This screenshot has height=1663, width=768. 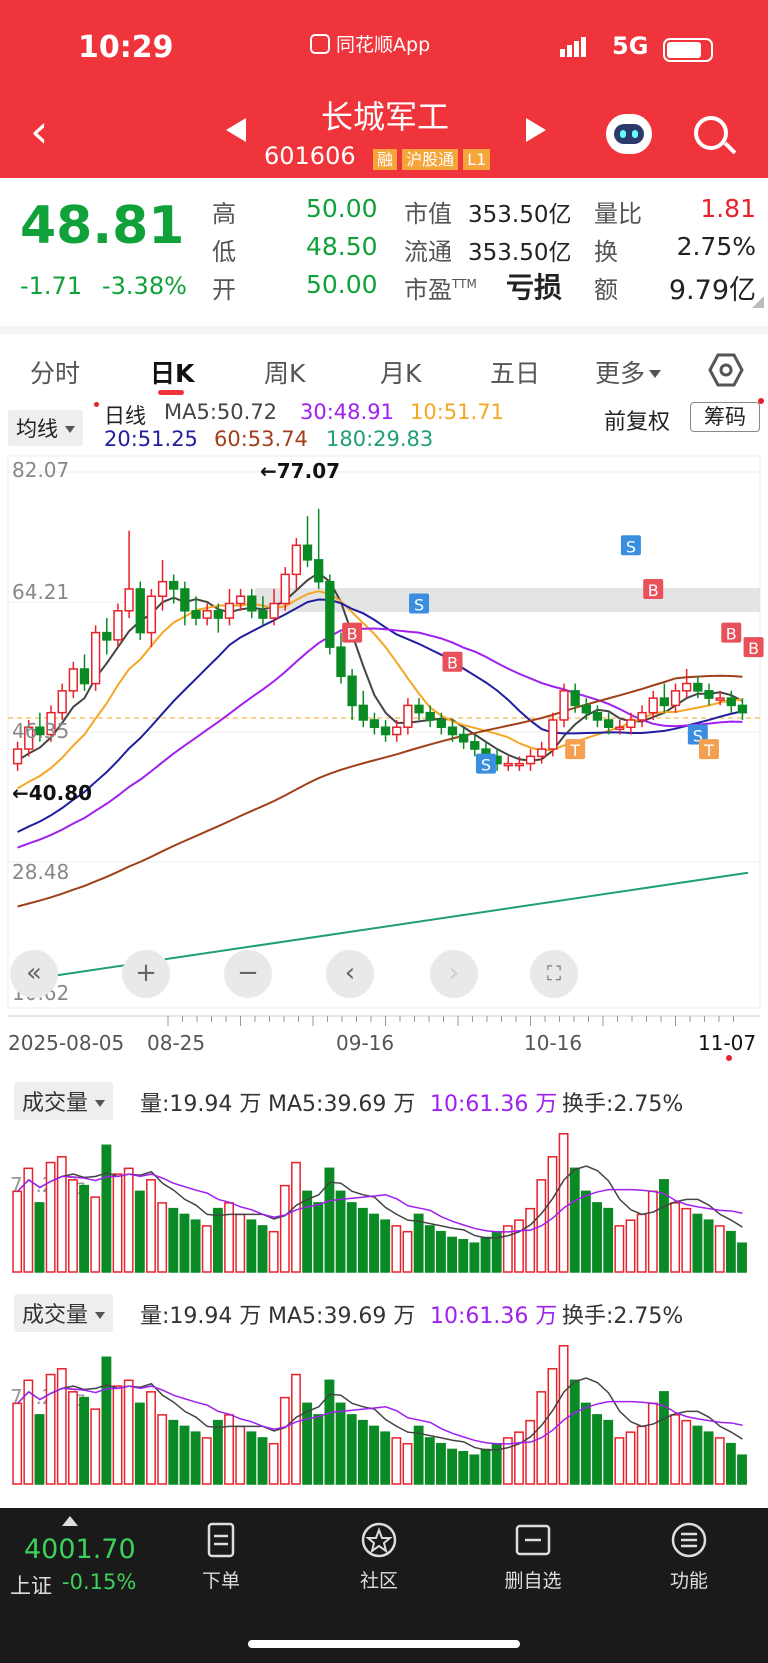 What do you see at coordinates (400, 372) in the screenshot?
I see `tab-monthly-k: 月K` at bounding box center [400, 372].